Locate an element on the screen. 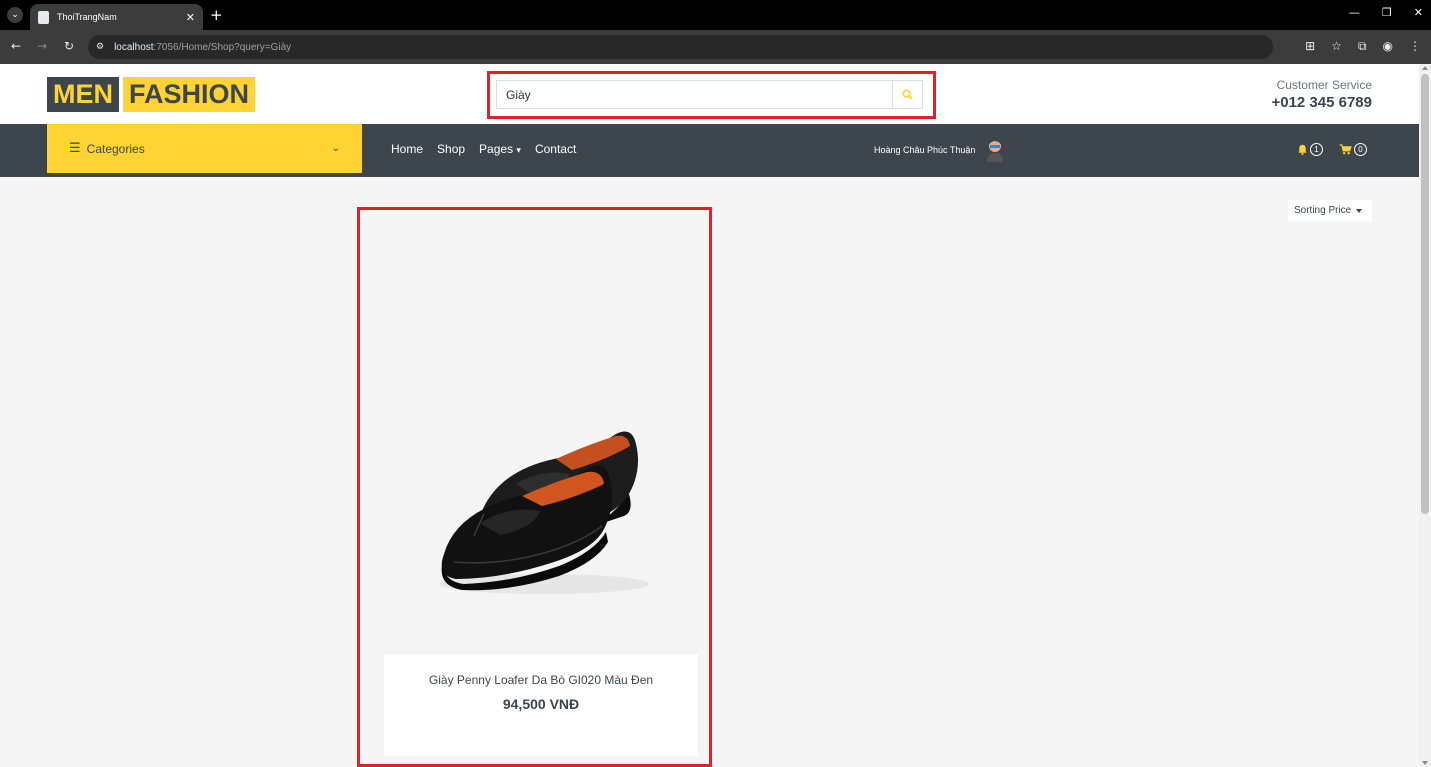 The height and width of the screenshot is (767, 1431). user-account: Hoàng Châu Phúc Thuận is located at coordinates (939, 150).